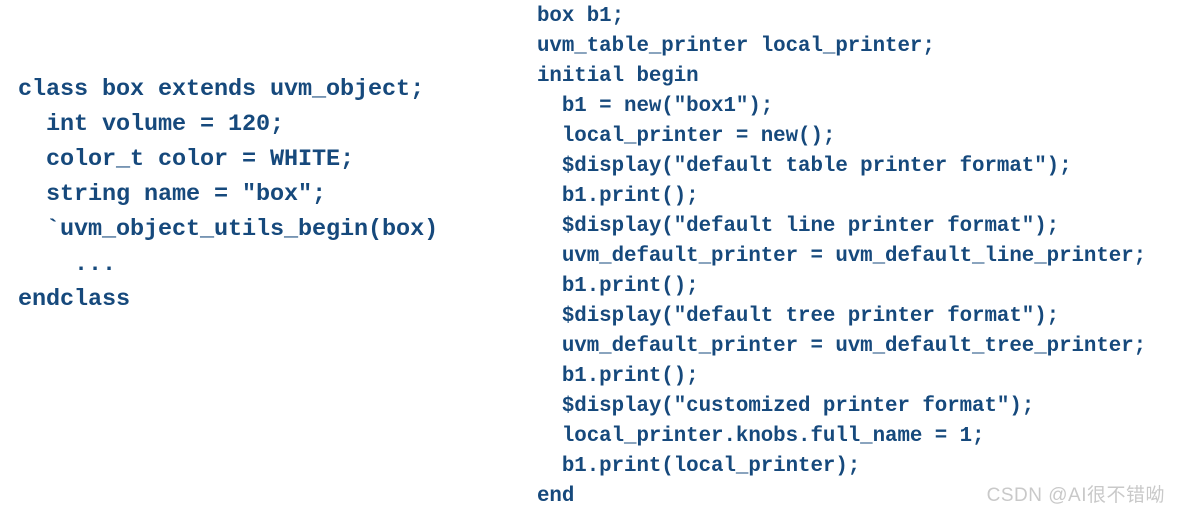 This screenshot has width=1177, height=513. I want to click on code-line: endclass, so click(74, 299).